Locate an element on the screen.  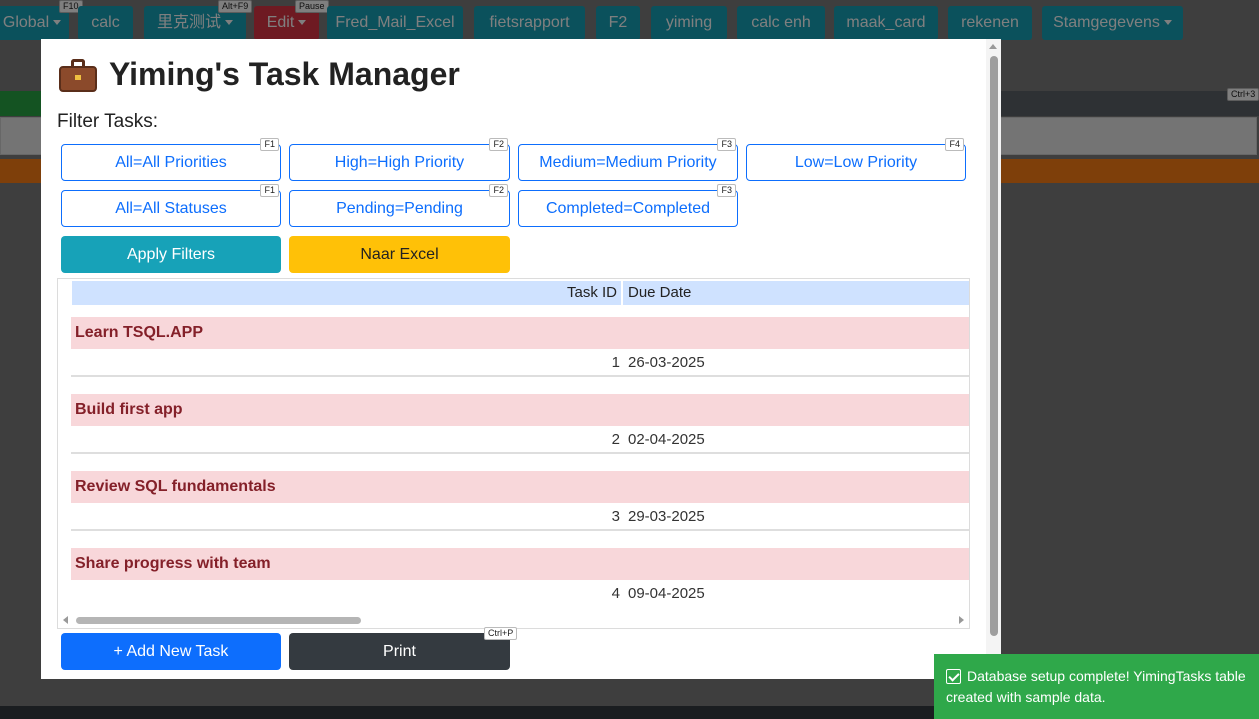
filter-status-pending: Pending=Pending F2 is located at coordinates (399, 205).